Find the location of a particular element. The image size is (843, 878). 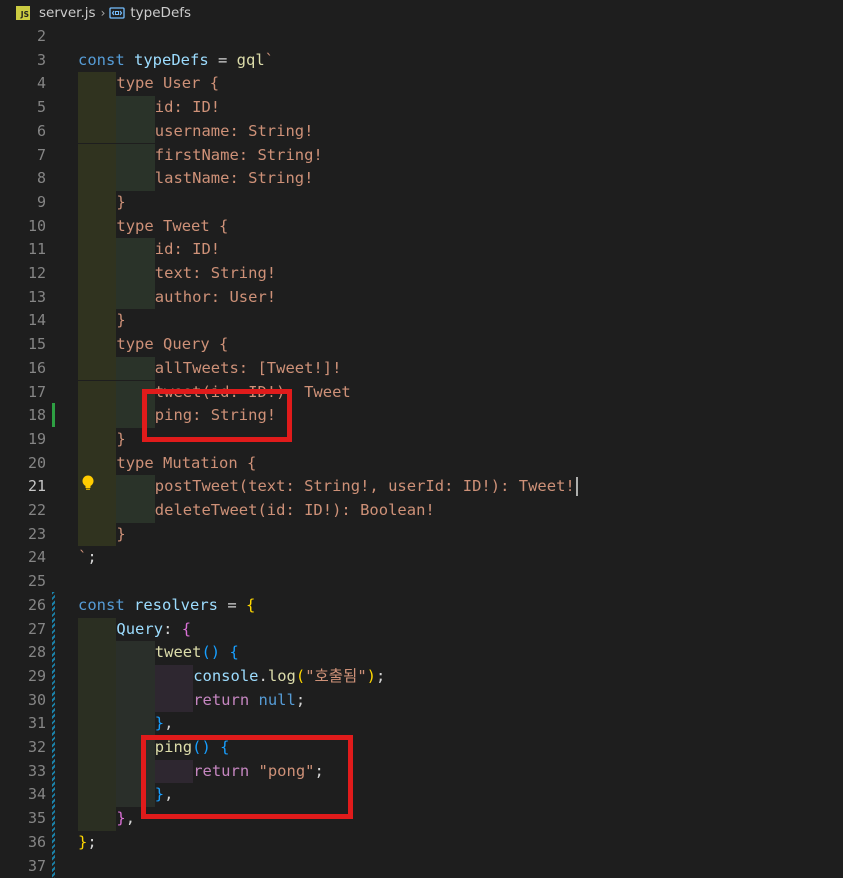

code-token: username: String! is located at coordinates (234, 130).